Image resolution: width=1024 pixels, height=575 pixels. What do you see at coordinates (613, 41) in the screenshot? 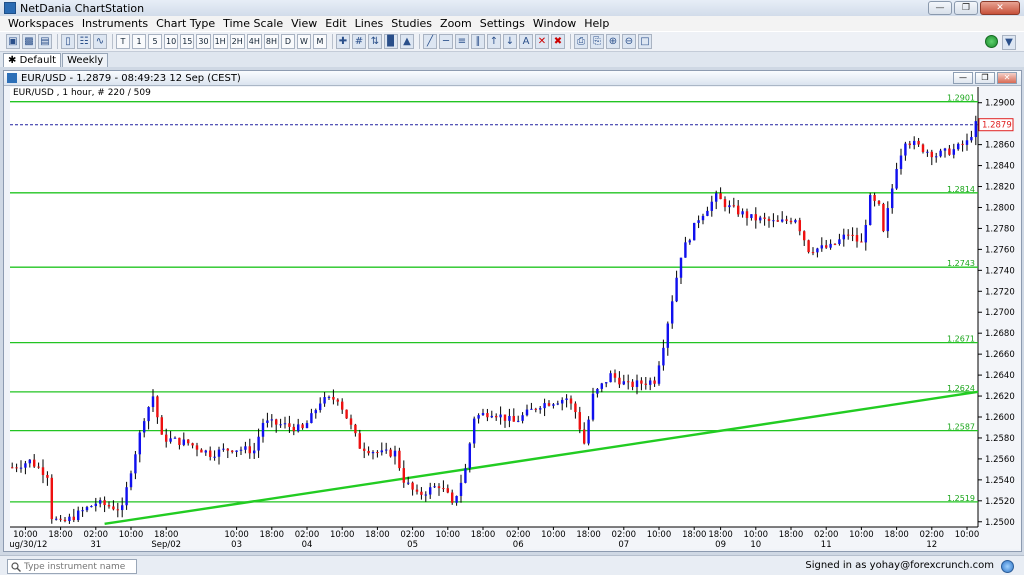
I see `zoom-in-icon: ⊕` at bounding box center [613, 41].